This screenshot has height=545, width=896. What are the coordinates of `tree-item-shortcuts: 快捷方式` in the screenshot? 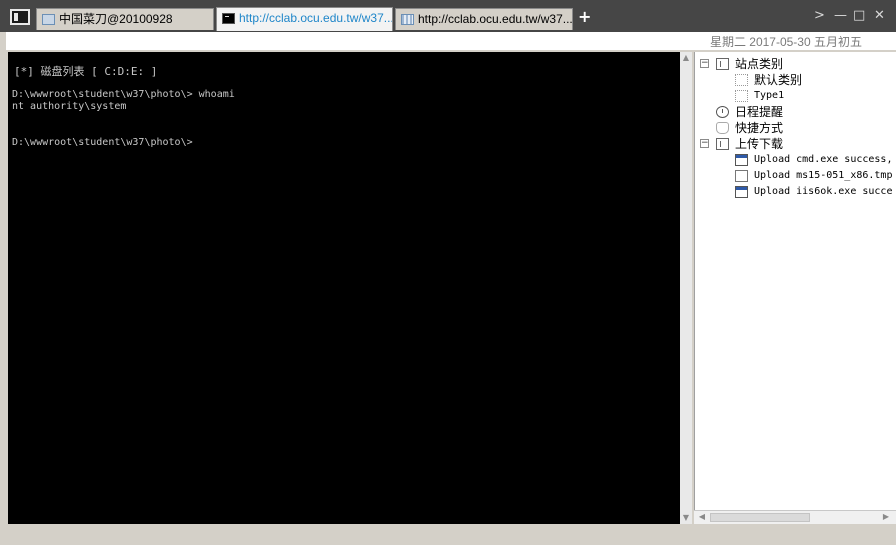 It's located at (795, 128).